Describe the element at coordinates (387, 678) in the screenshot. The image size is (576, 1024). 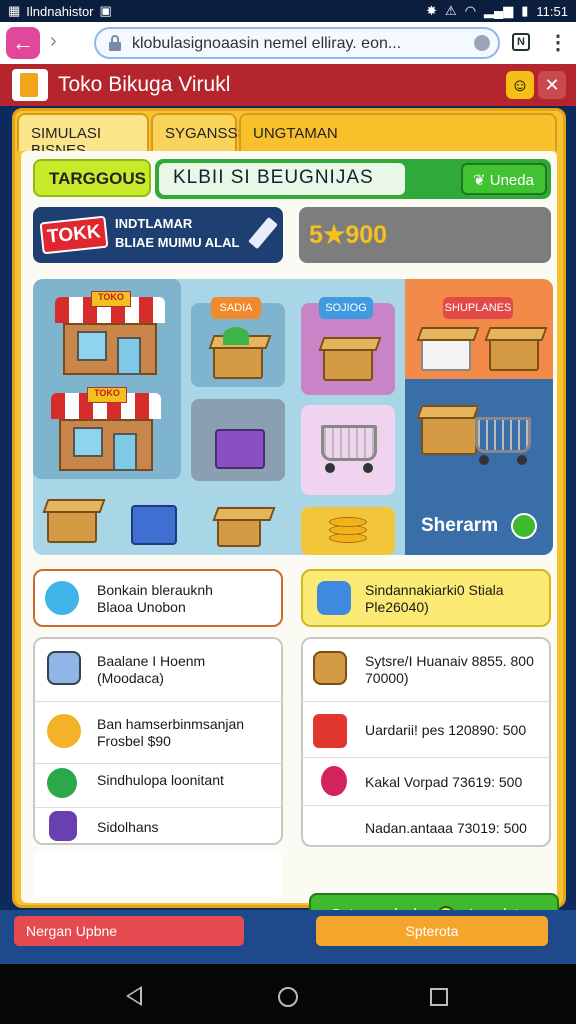
I see `list-item-subtitle: 70000)` at that location.